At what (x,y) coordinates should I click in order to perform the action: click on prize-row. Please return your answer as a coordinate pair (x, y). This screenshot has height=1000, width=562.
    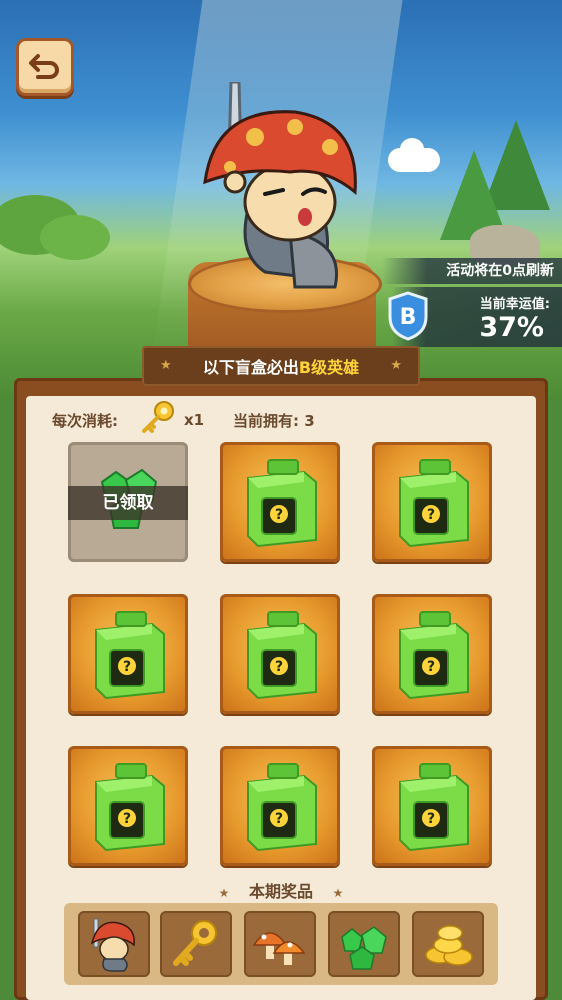
    Looking at the image, I should click on (281, 944).